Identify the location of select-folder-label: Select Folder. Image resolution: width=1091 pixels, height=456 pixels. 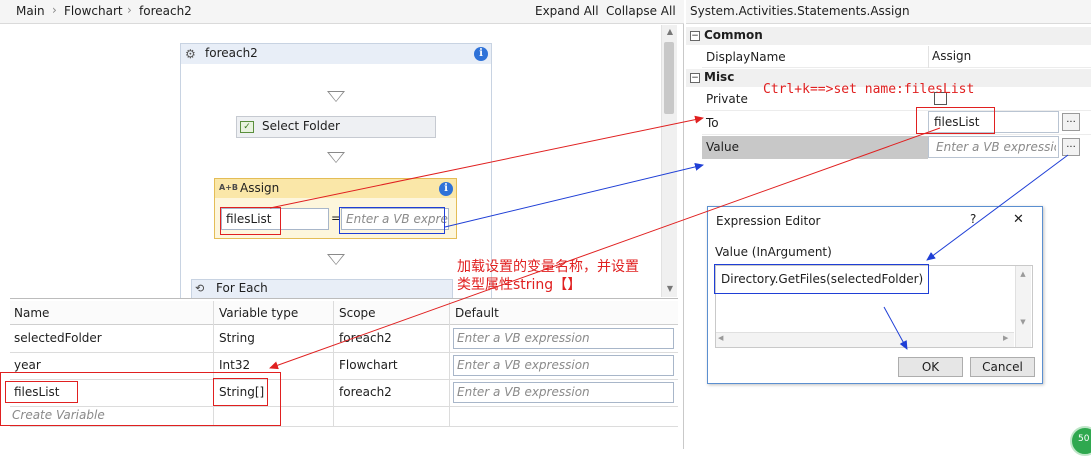
(301, 126).